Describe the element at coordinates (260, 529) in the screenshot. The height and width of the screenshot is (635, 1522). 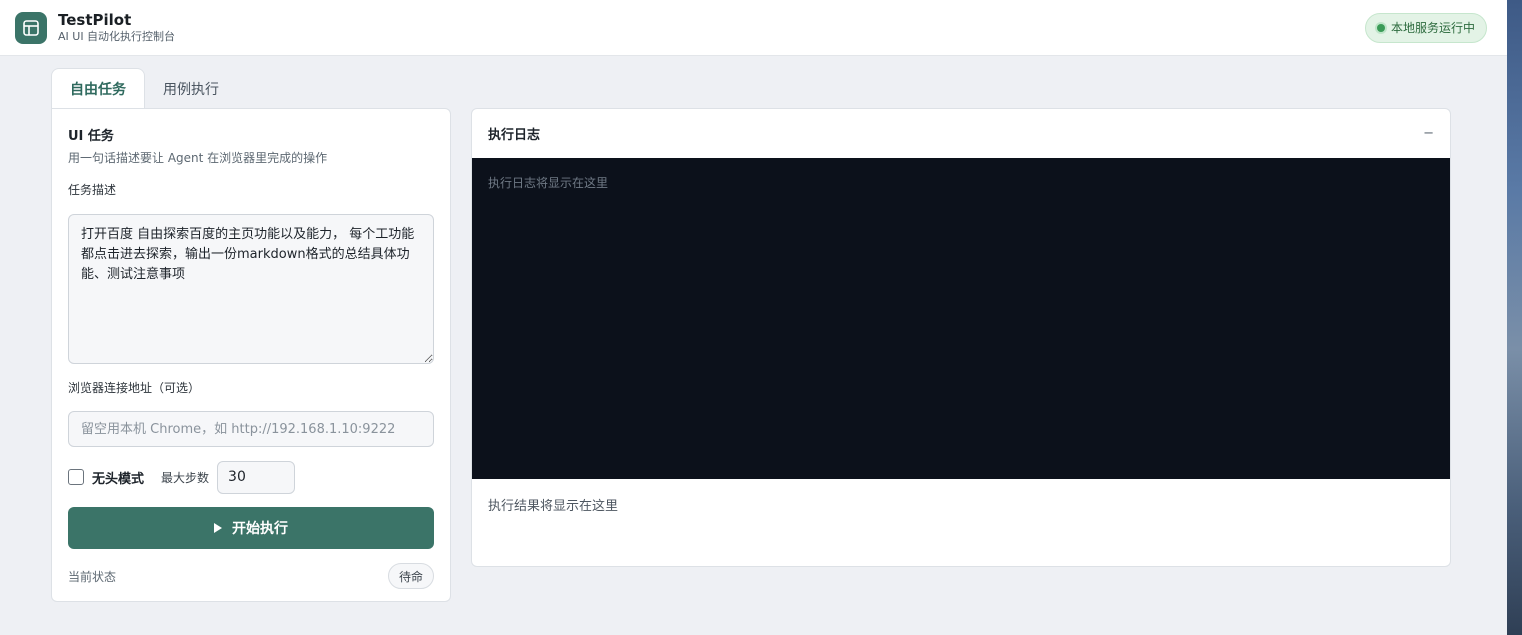
I see `start-run-label: 开始执行` at that location.